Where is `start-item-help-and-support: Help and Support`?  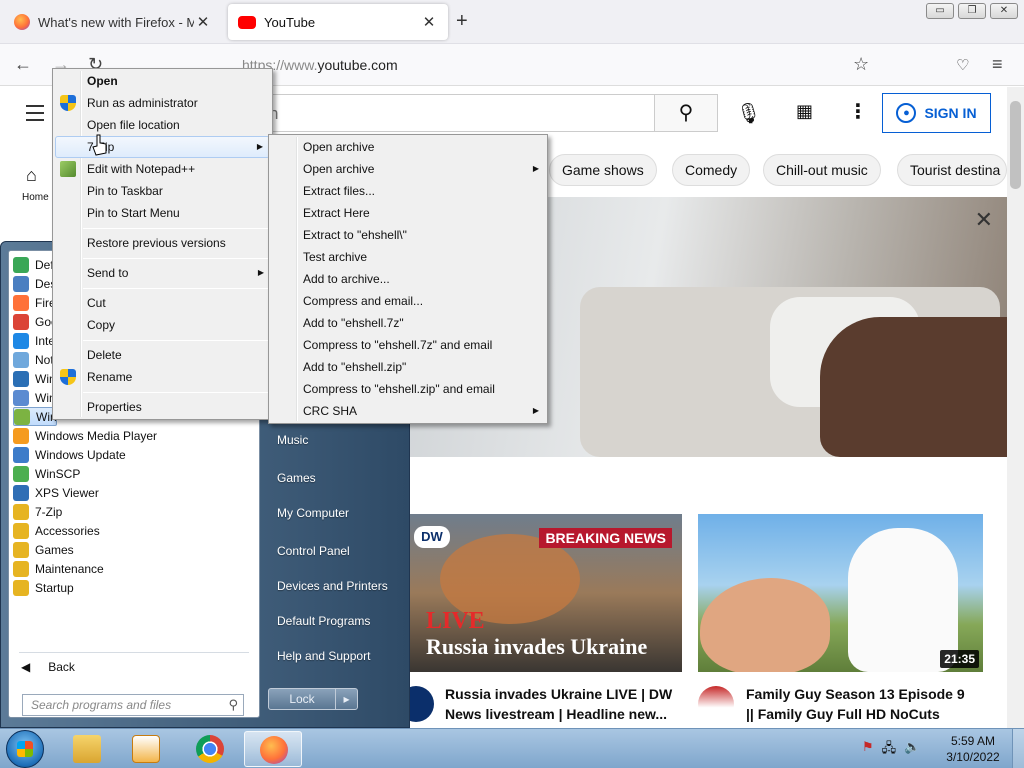
start-item-help-and-support: Help and Support is located at coordinates (323, 656).